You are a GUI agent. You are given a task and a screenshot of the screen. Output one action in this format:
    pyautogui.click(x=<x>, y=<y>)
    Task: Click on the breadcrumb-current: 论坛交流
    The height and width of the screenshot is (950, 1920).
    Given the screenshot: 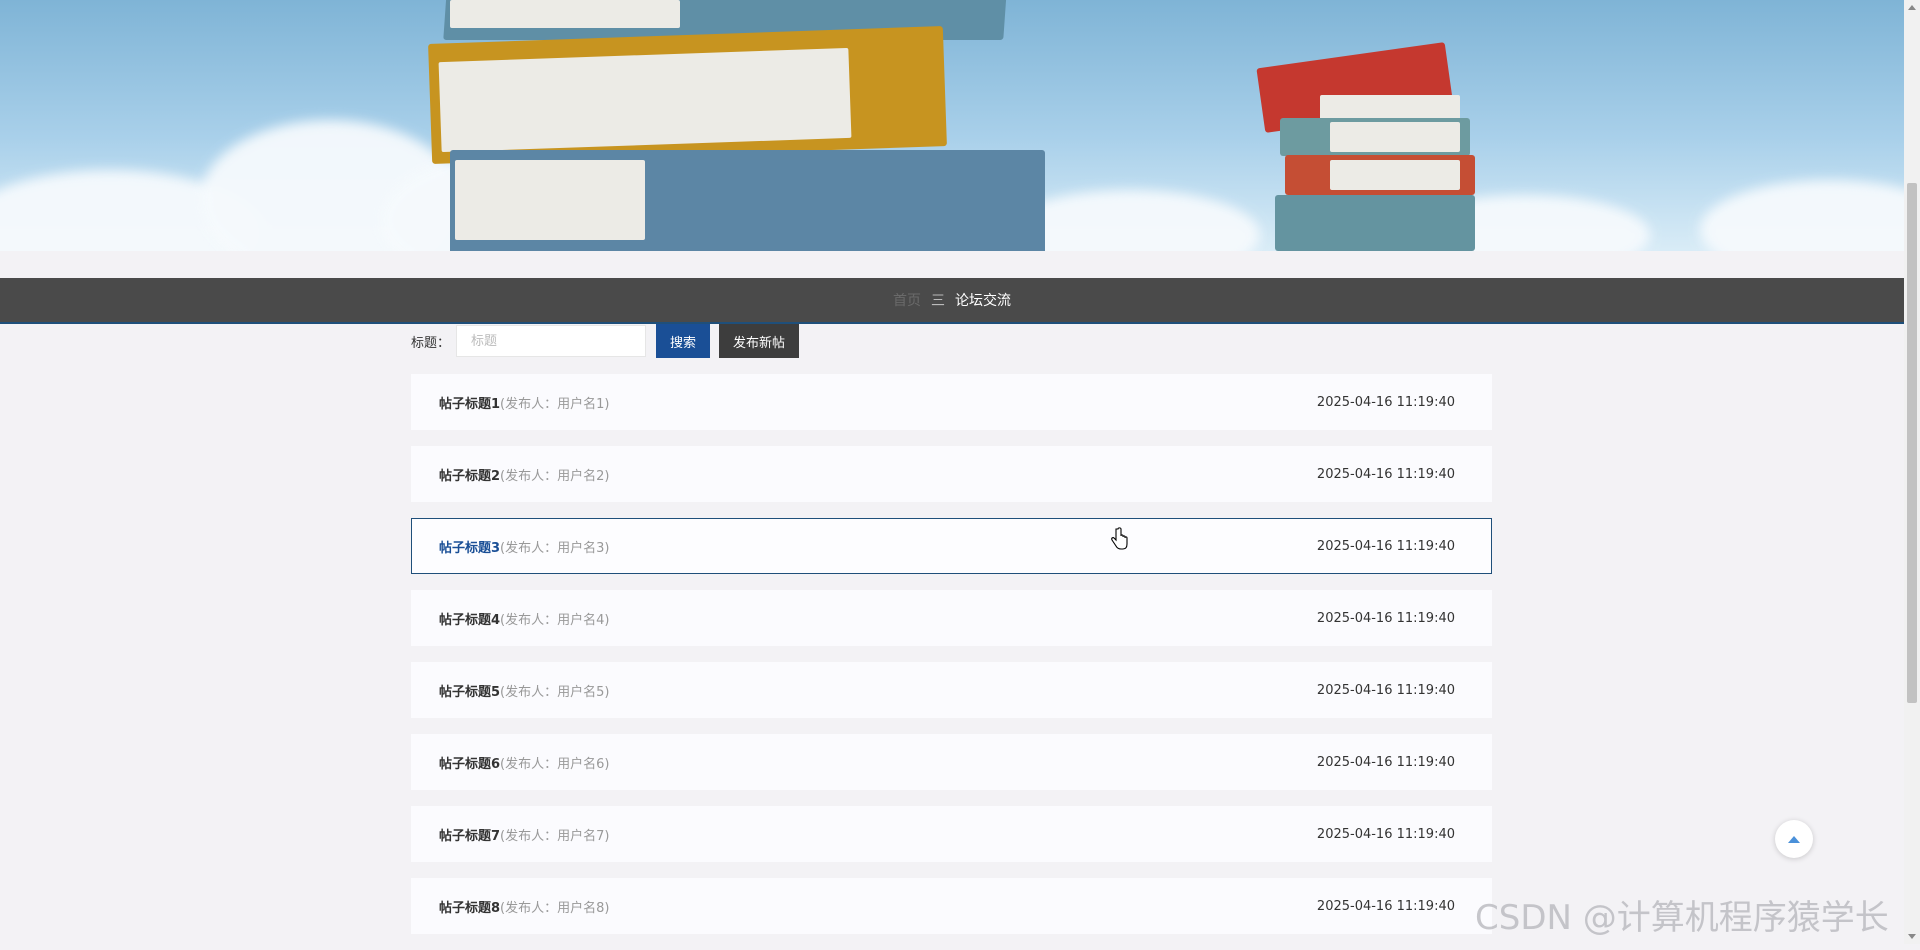 What is the action you would take?
    pyautogui.click(x=983, y=301)
    